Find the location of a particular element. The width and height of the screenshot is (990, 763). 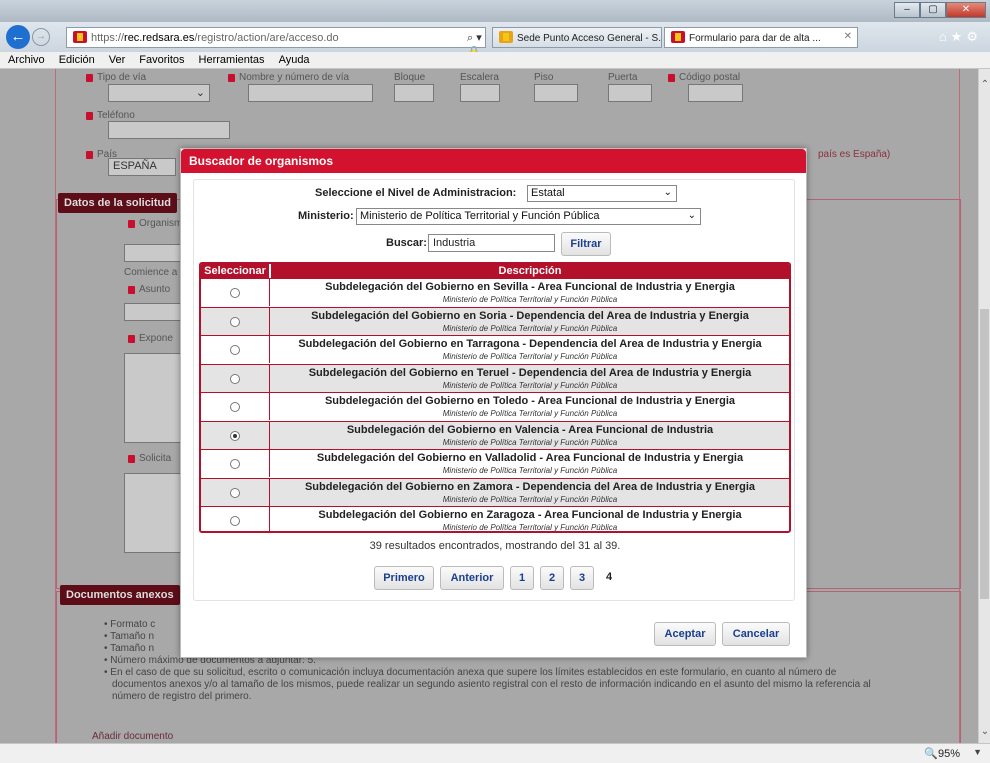

cancelar-button: Cancelar is located at coordinates (756, 634).